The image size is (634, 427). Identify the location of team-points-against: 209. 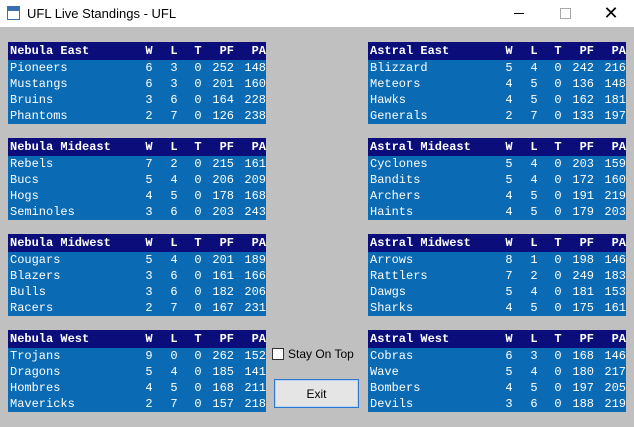
(255, 180).